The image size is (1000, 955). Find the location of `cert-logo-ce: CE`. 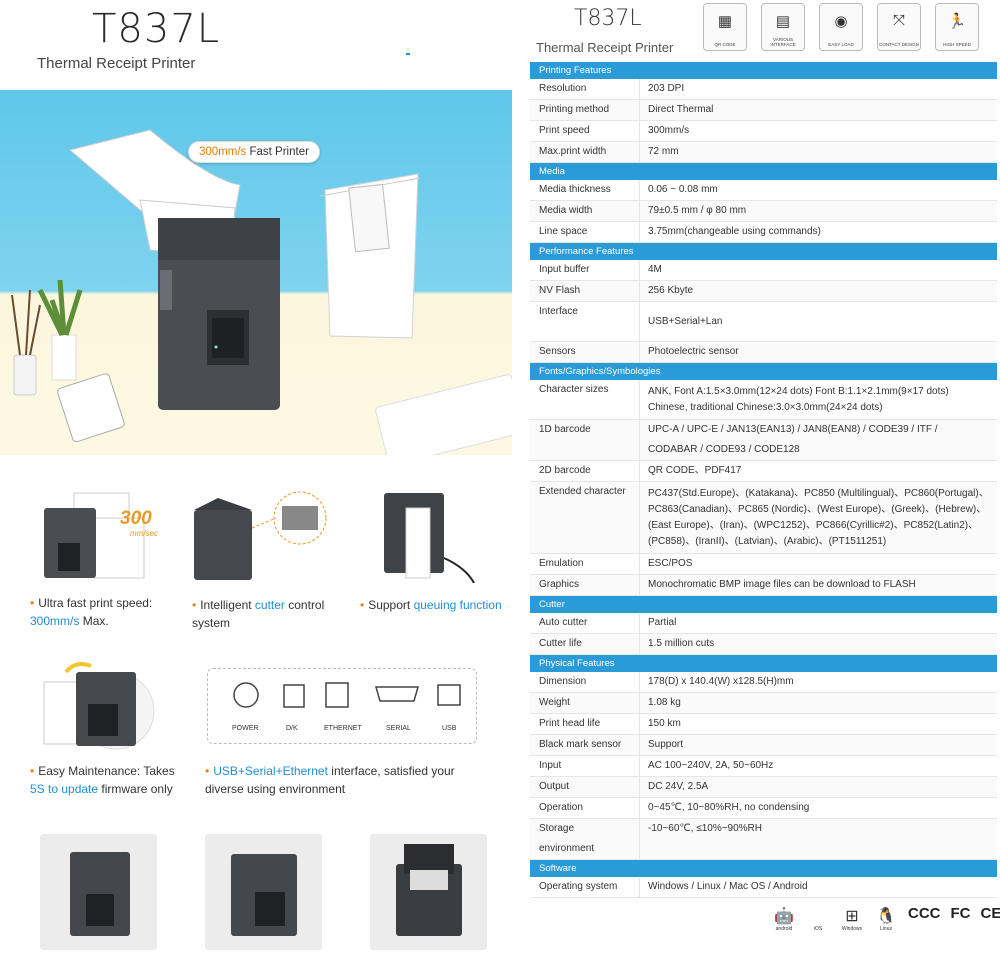

cert-logo-ce: CE is located at coordinates (990, 913).